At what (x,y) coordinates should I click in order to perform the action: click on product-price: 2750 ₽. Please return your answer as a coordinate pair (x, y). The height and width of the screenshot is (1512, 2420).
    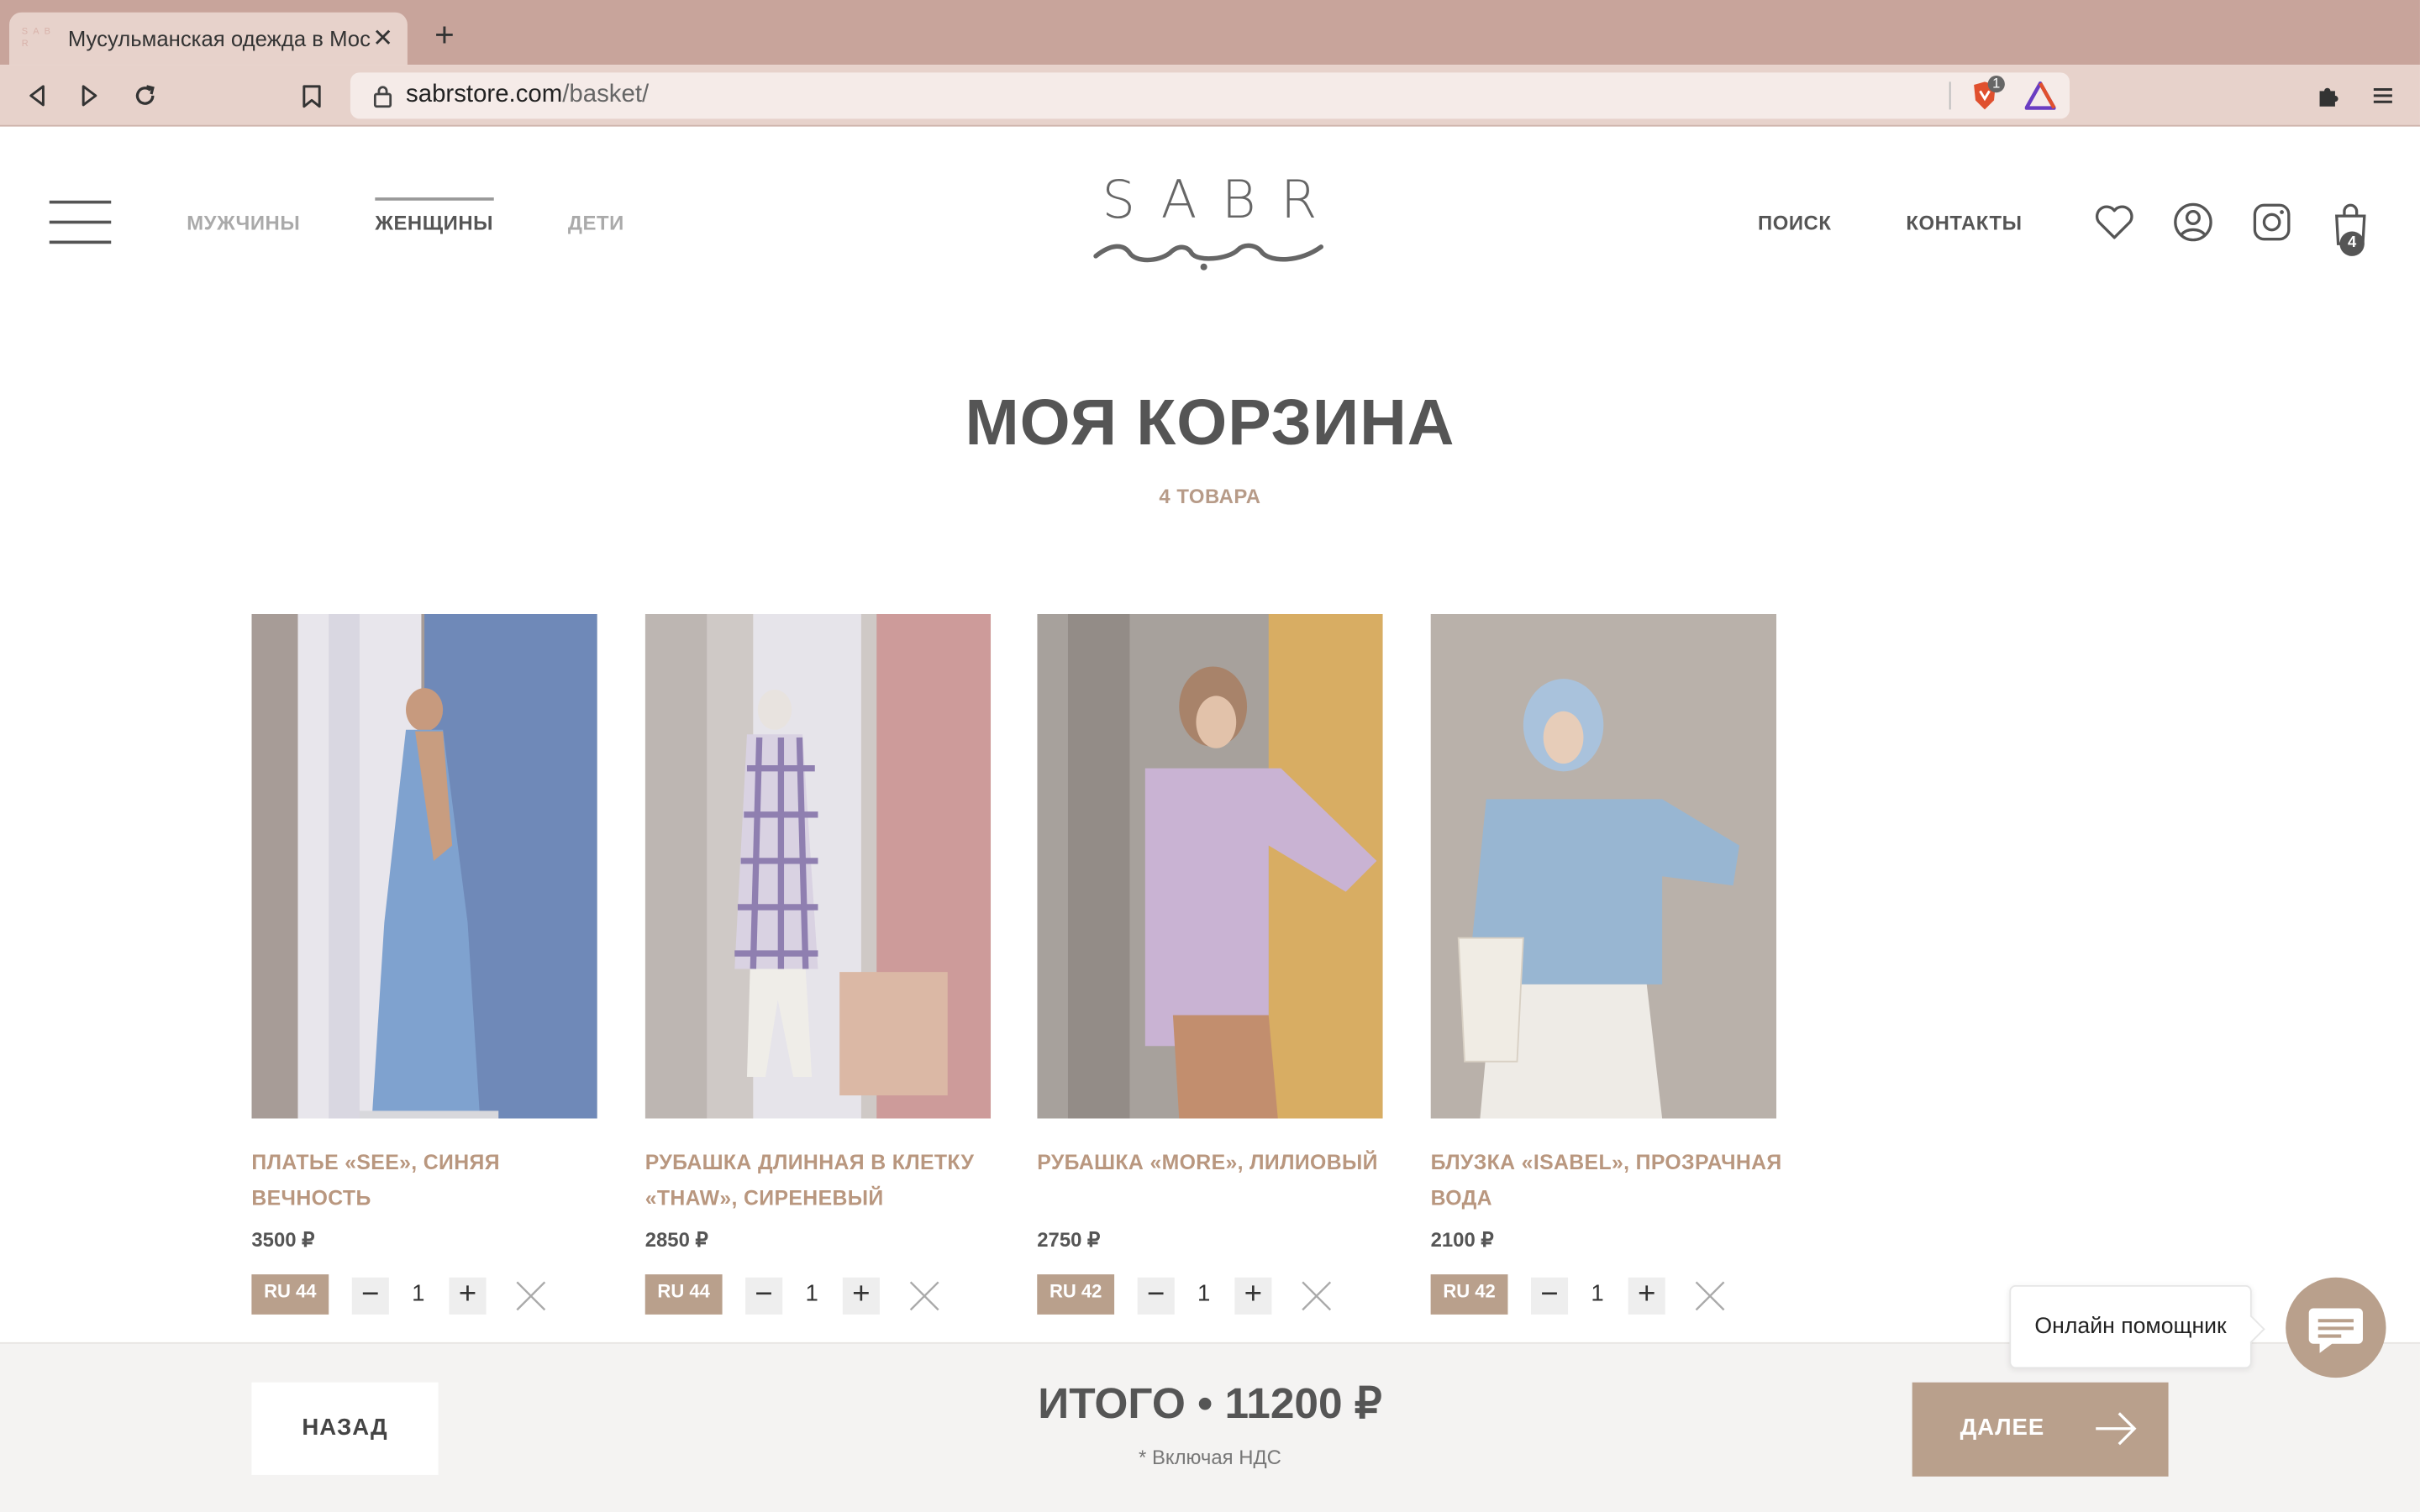
    Looking at the image, I should click on (1069, 1240).